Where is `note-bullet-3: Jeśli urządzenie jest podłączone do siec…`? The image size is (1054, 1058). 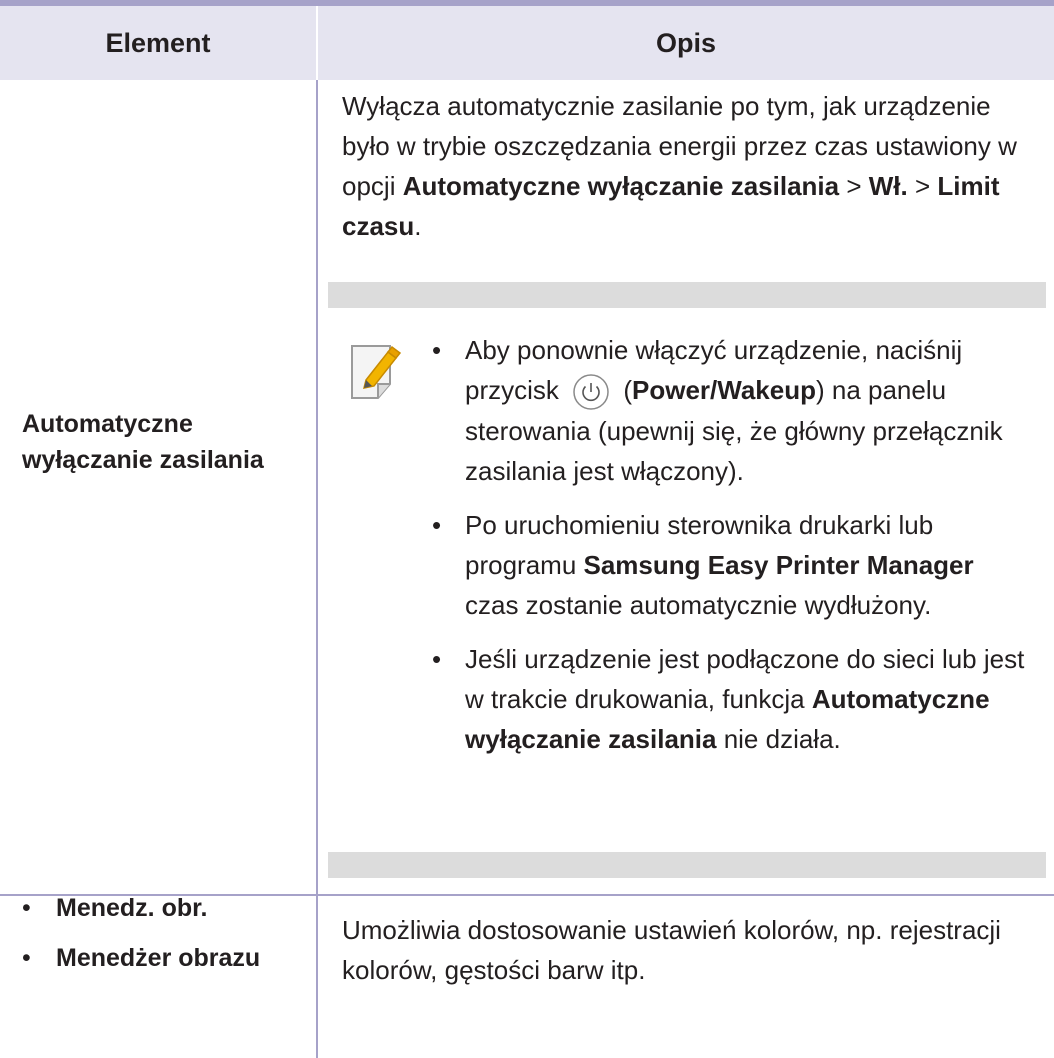
note-bullet-3: Jeśli urządzenie jest podłączone do siec… is located at coordinates (732, 699).